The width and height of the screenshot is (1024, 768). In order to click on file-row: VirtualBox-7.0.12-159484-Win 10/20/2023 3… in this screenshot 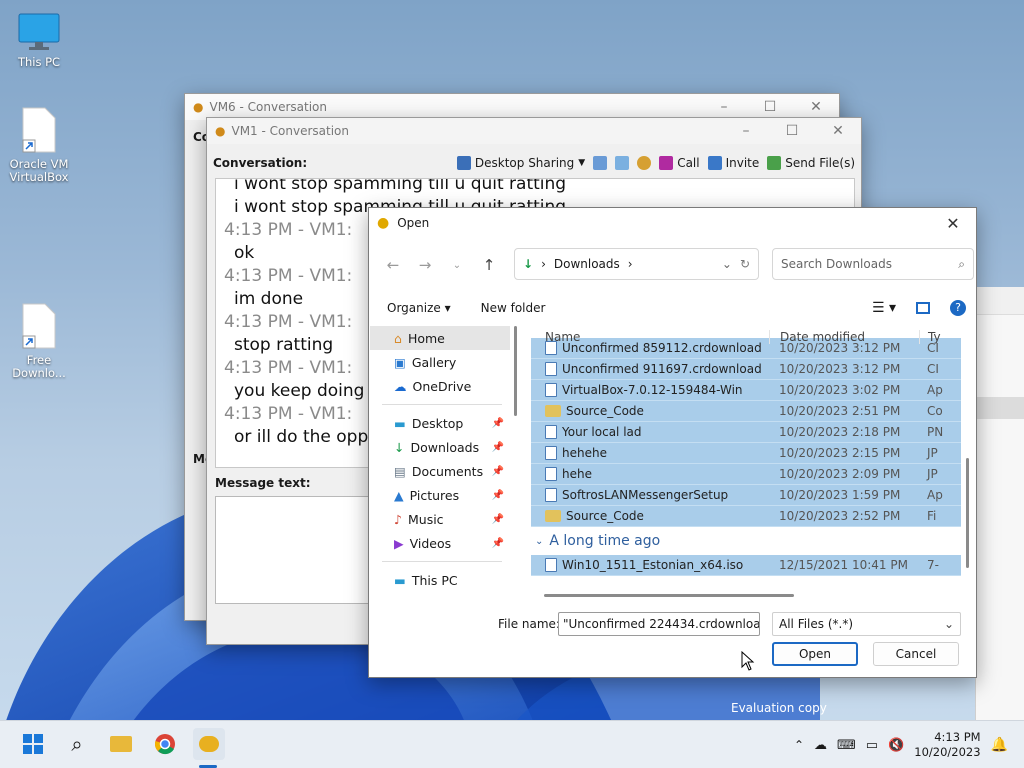, I will do `click(746, 390)`.